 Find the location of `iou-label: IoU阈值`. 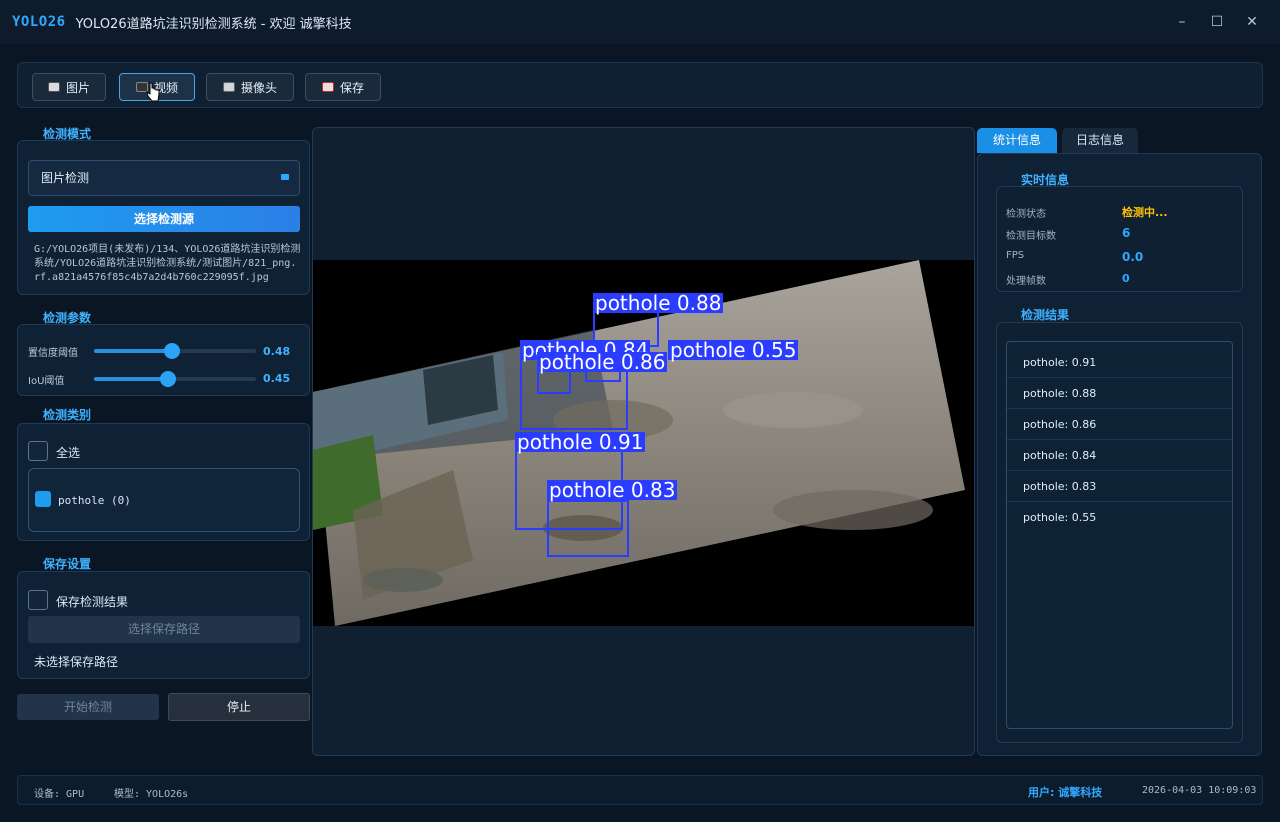

iou-label: IoU阈值 is located at coordinates (46, 381).